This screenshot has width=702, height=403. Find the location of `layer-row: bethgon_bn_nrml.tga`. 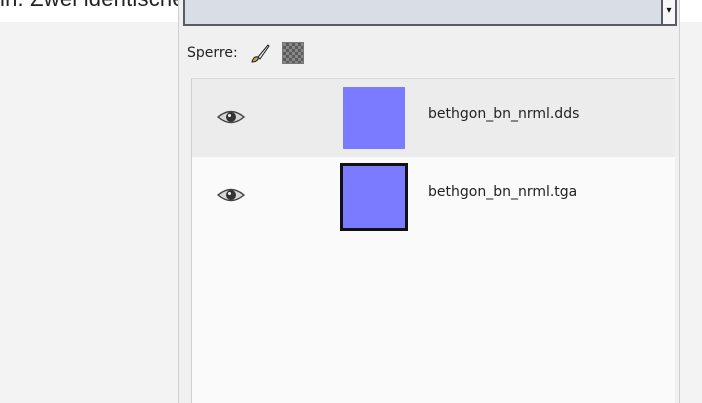

layer-row: bethgon_bn_nrml.tga is located at coordinates (433, 196).